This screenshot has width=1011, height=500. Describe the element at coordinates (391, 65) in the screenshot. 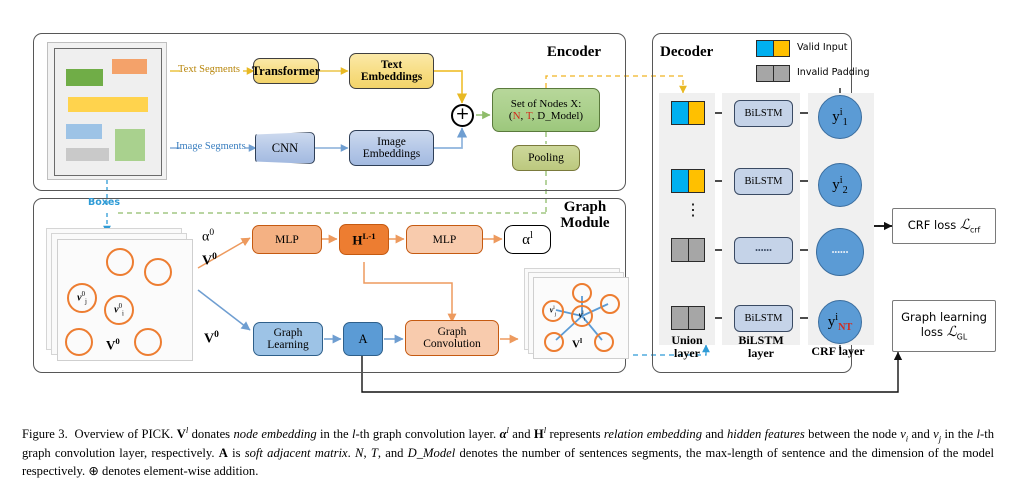

I see `text-embeddings-line1: Text` at that location.